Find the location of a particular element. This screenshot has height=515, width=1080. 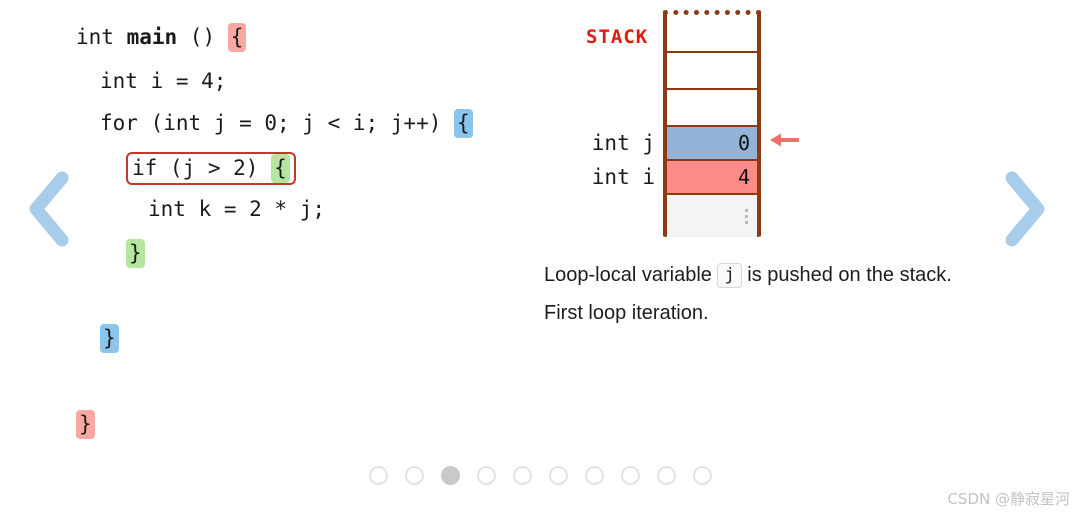

description-part-1: Loop-local variable is located at coordinates (631, 275).